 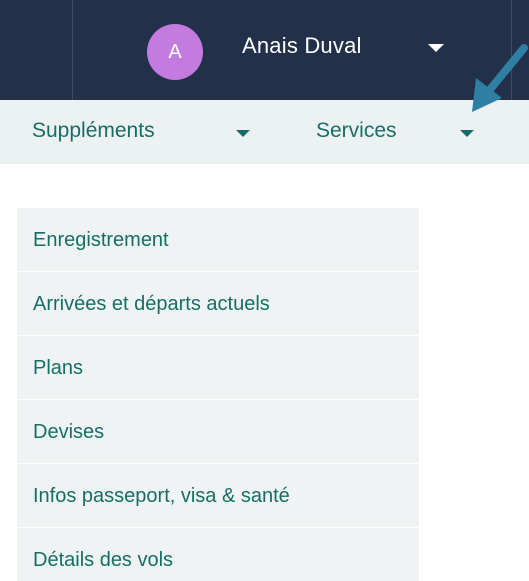 I want to click on secondary-nav: Suppléments Services, so click(x=264, y=132).